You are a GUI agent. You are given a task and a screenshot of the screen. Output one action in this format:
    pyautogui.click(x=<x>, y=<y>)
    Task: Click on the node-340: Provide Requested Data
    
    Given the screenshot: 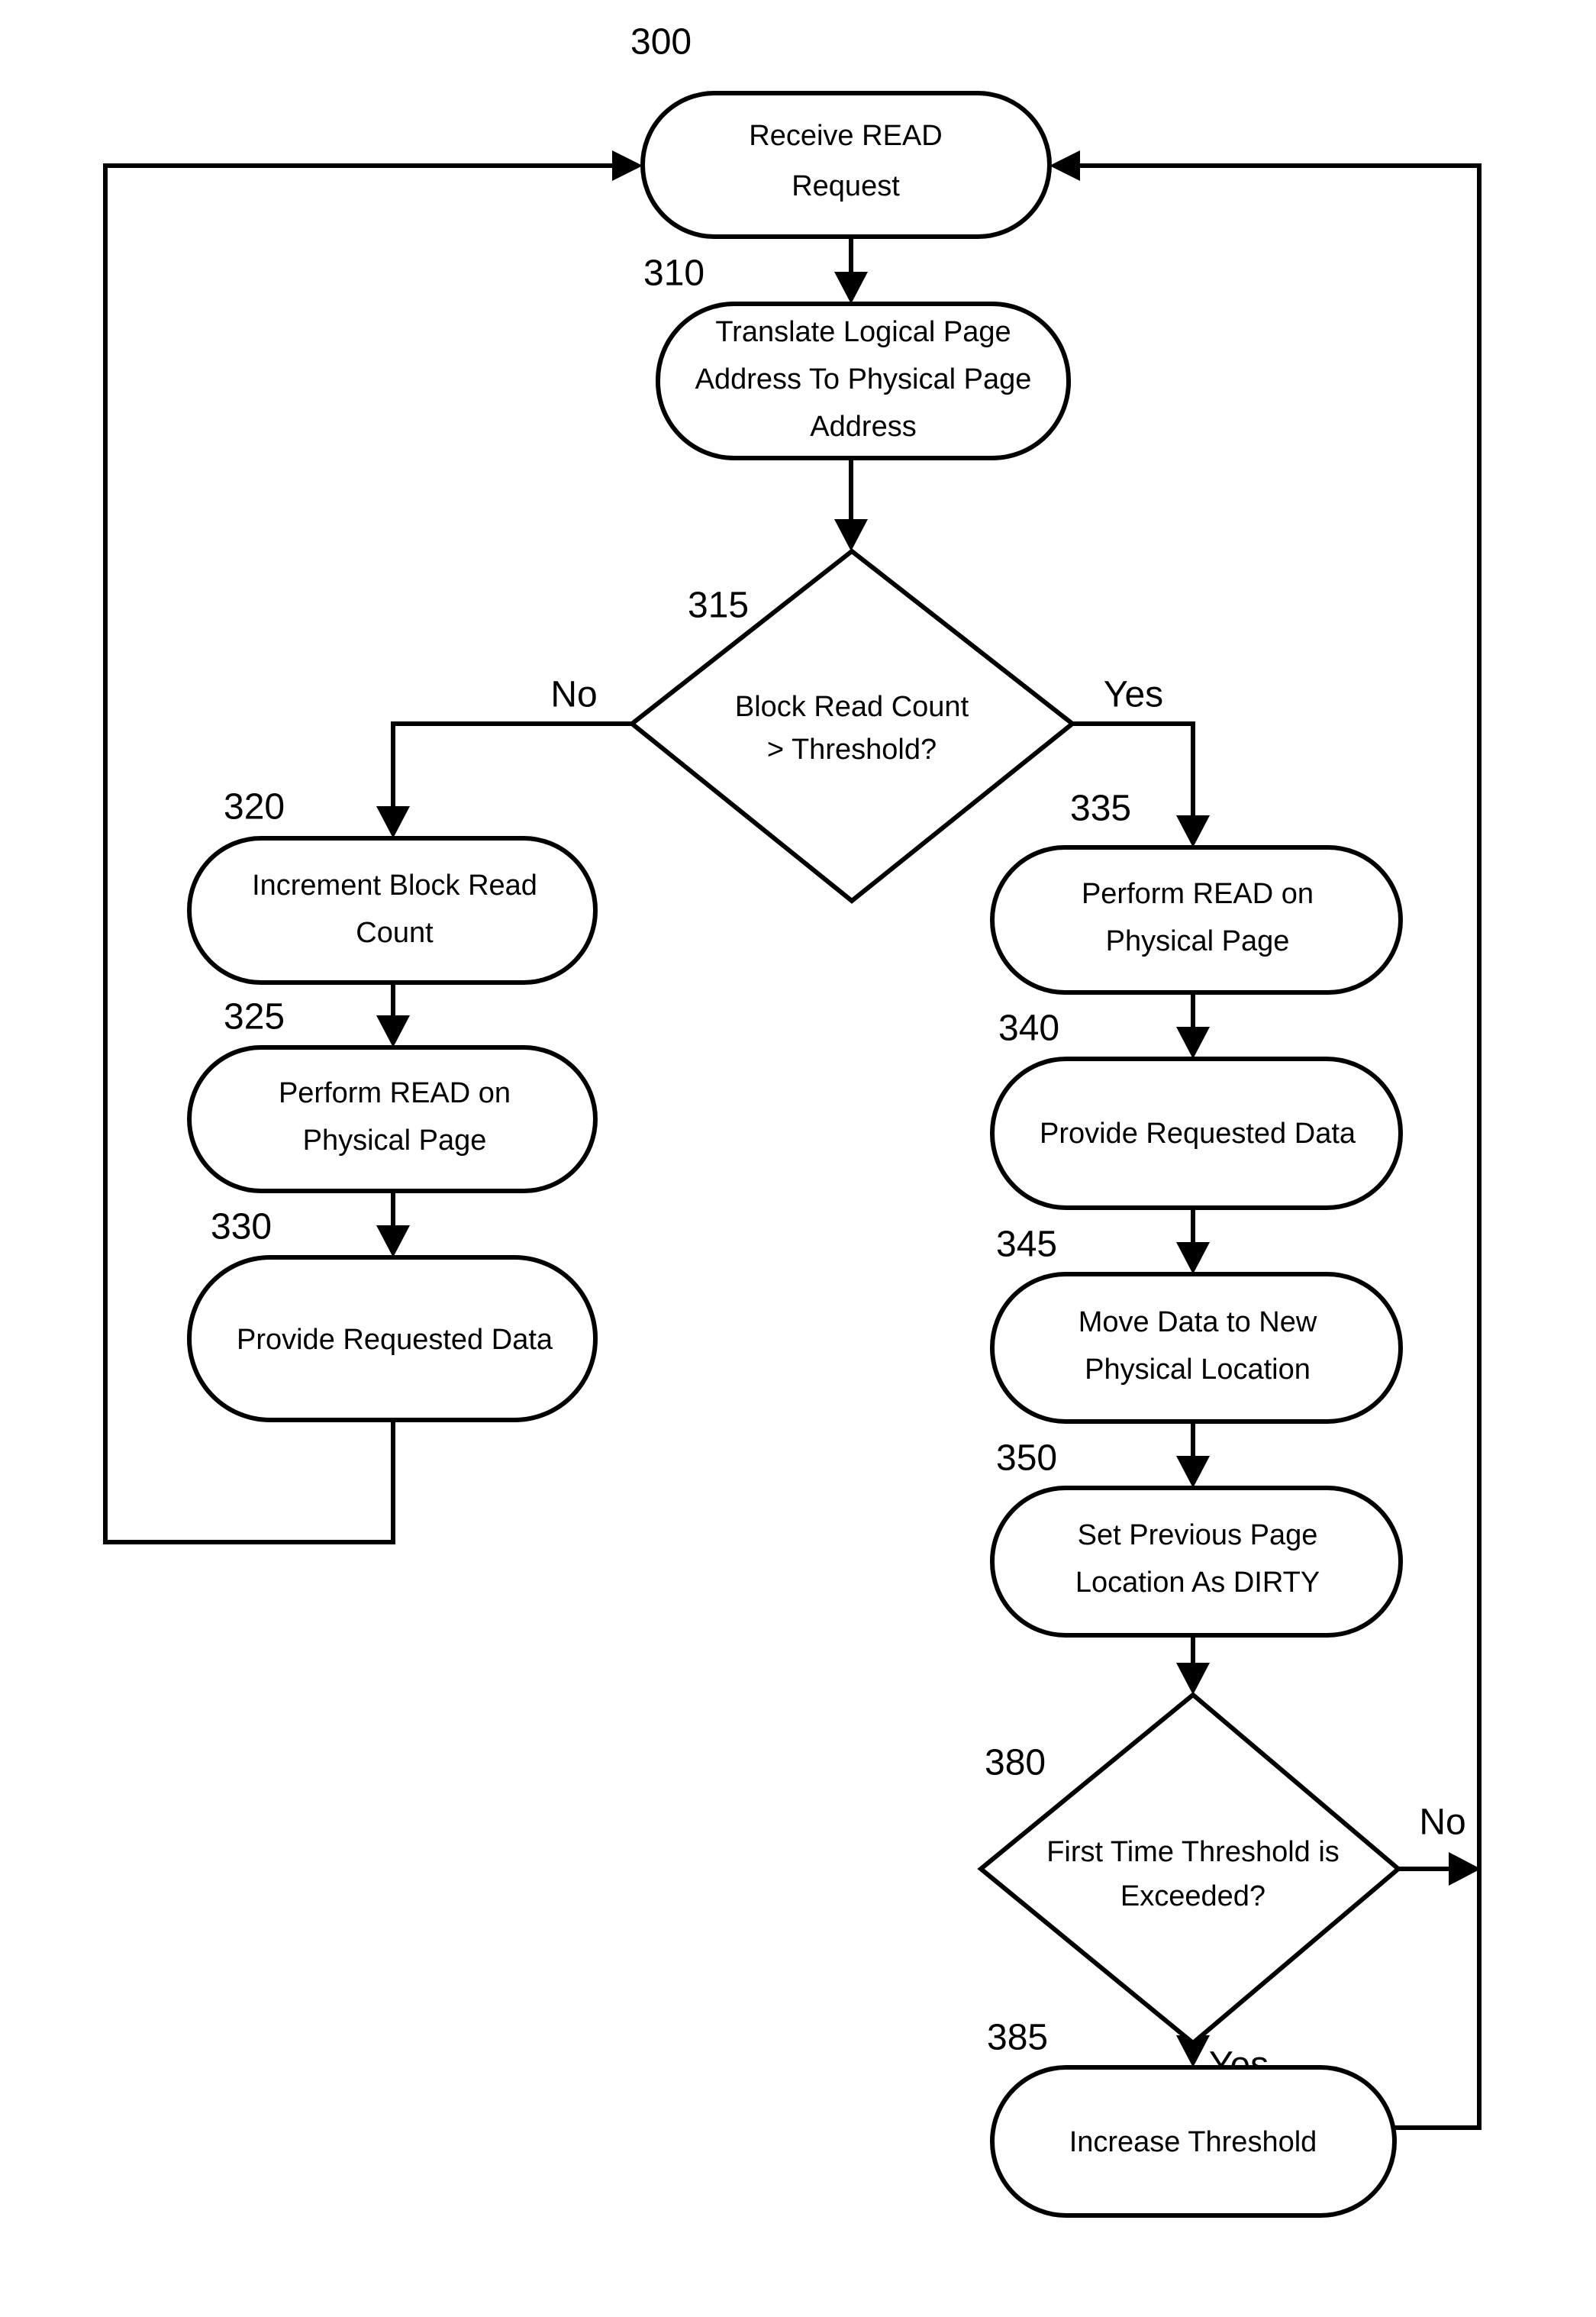 What is the action you would take?
    pyautogui.click(x=1196, y=1133)
    